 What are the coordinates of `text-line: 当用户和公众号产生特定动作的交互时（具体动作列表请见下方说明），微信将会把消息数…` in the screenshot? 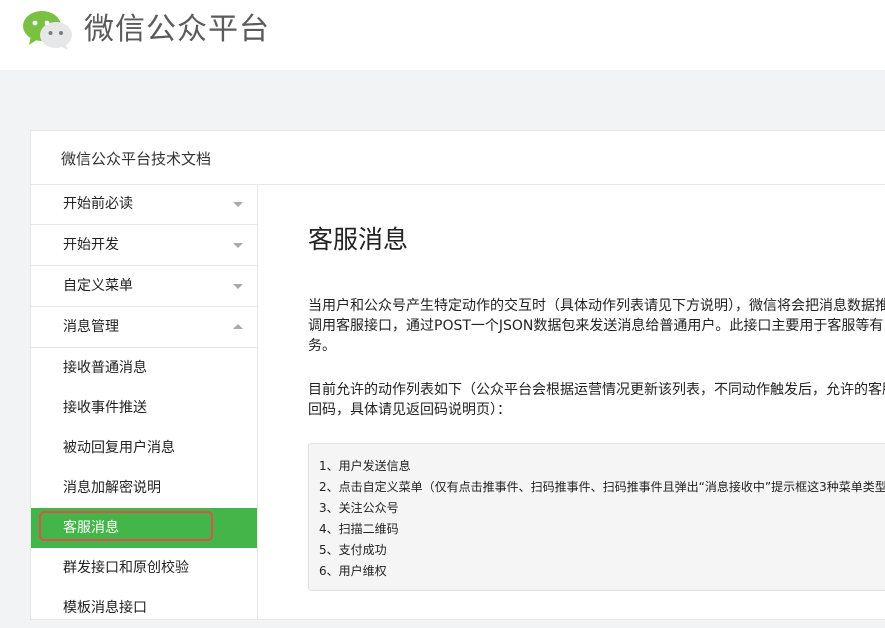 It's located at (596, 306).